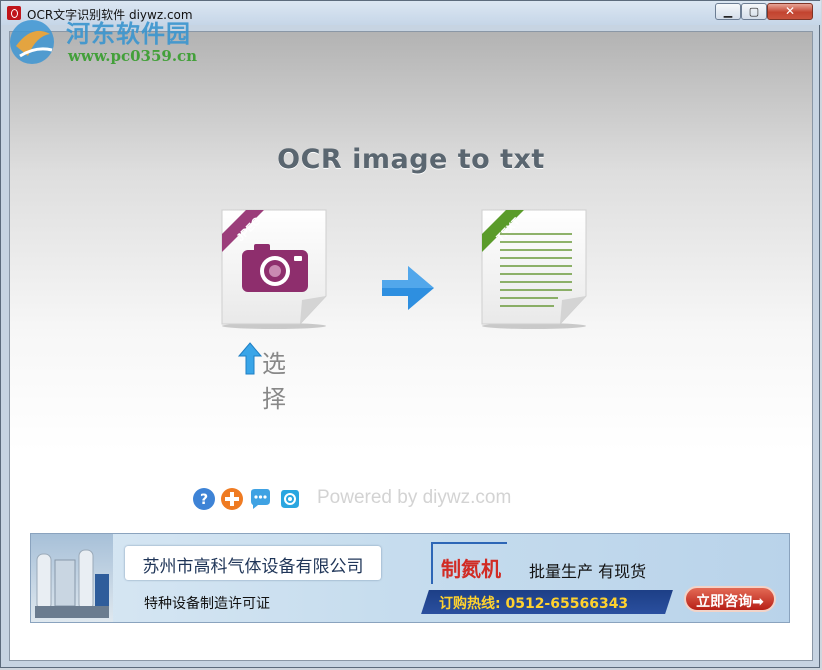 The width and height of the screenshot is (822, 670). I want to click on arrow-right-icon, so click(408, 288).